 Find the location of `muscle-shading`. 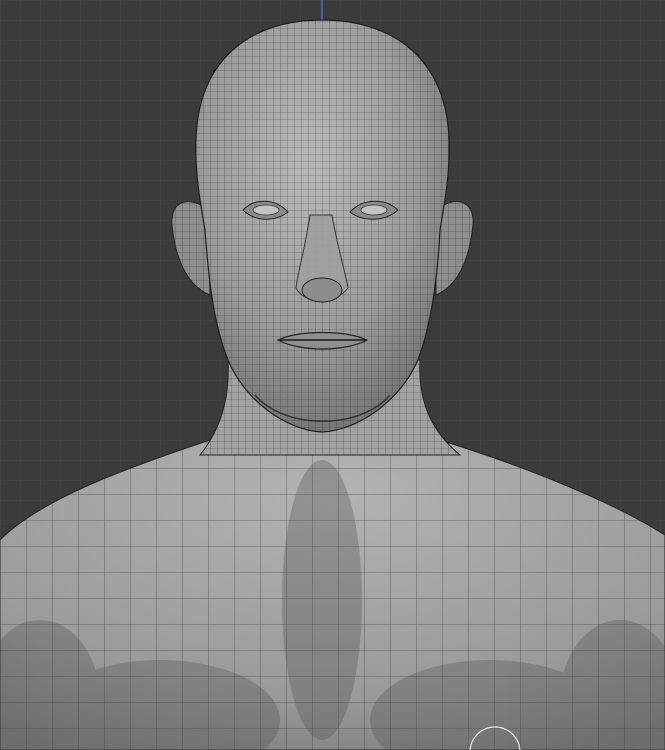

muscle-shading is located at coordinates (322, 600).